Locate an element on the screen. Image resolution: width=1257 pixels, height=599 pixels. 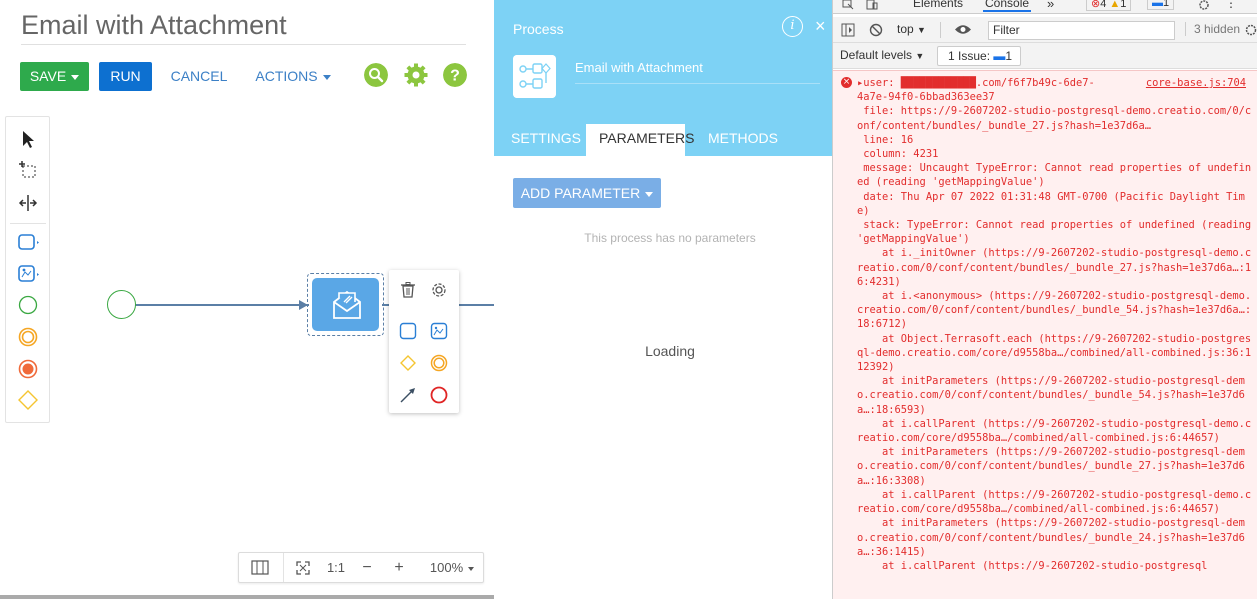
loading-indicator: Loading is located at coordinates (670, 351).